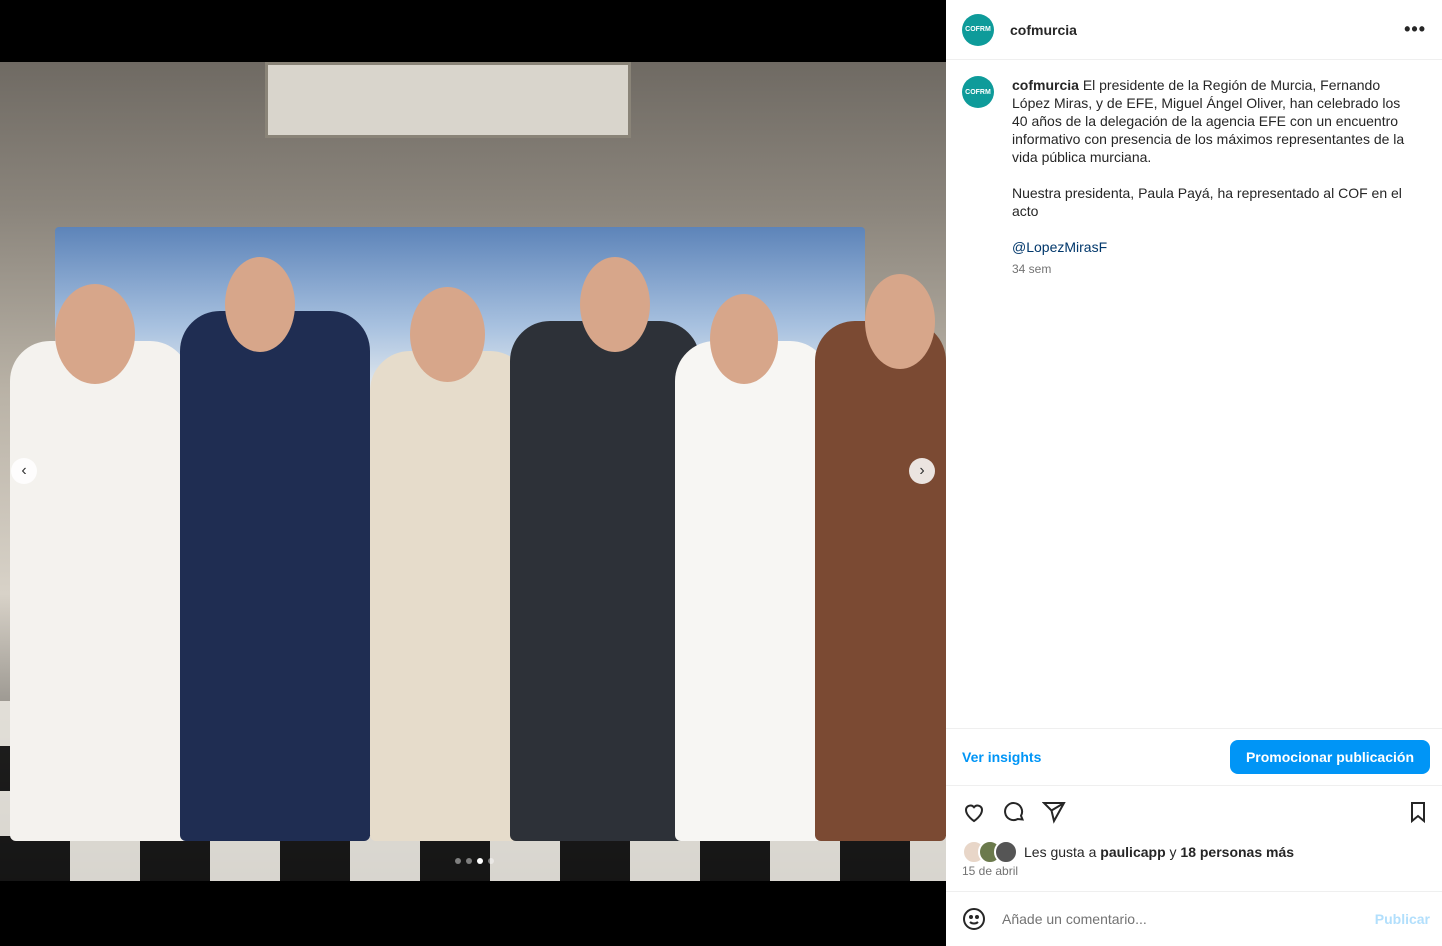 The height and width of the screenshot is (946, 1442). Describe the element at coordinates (615, 304) in the screenshot. I see `person-4-head` at that location.